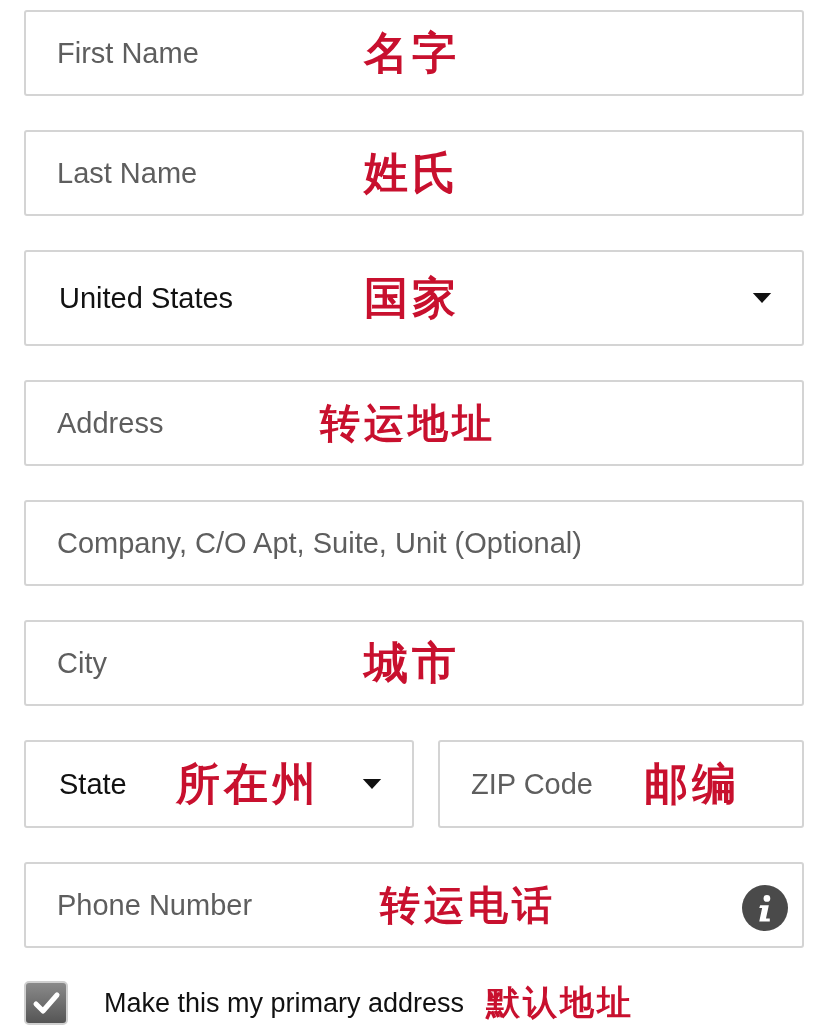 The image size is (828, 1036). I want to click on annotation-text: 转运电话, so click(468, 904).